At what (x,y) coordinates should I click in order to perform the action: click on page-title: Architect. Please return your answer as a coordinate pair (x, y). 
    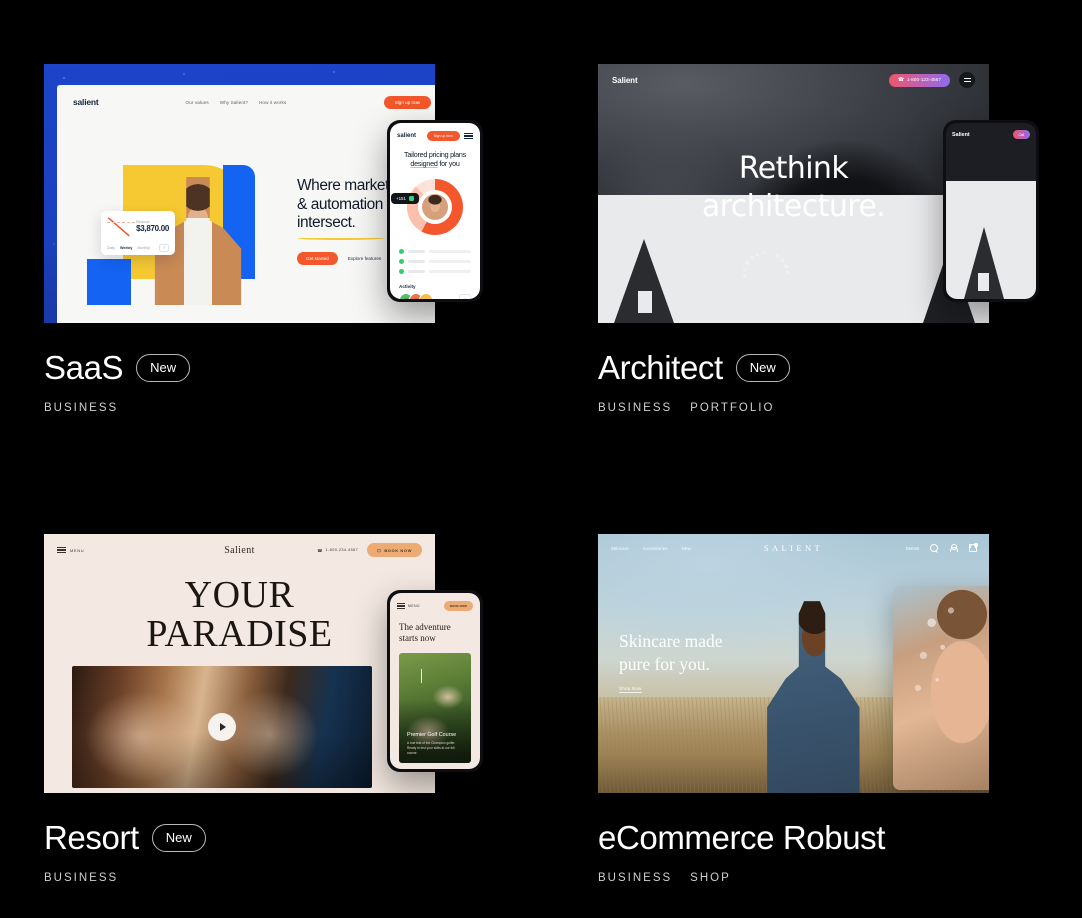
    Looking at the image, I should click on (660, 367).